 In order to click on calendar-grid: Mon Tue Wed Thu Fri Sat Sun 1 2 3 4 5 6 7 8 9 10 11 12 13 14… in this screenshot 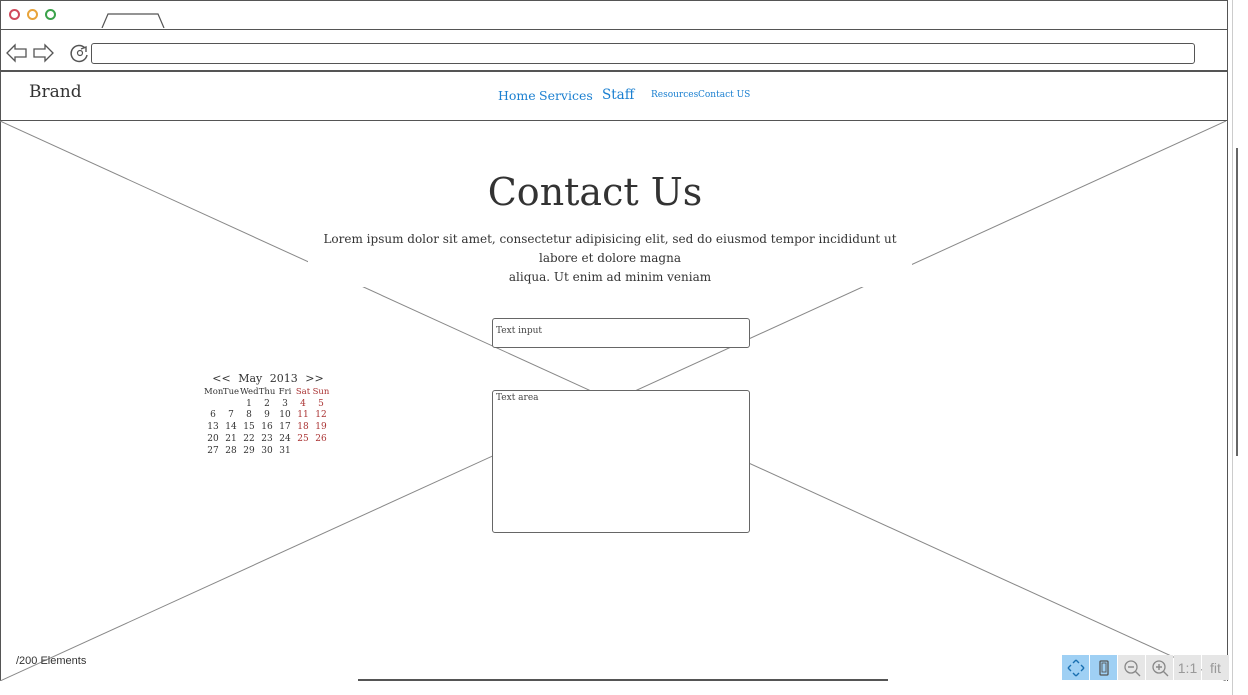, I will do `click(268, 422)`.